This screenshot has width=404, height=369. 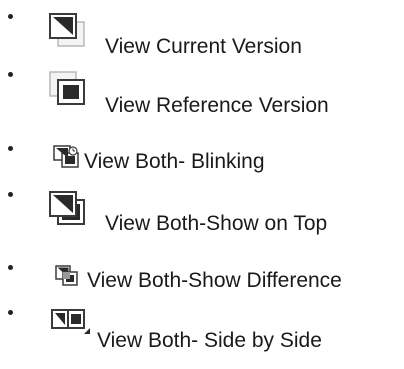 What do you see at coordinates (71, 323) in the screenshot?
I see `view-side-by-side-icon` at bounding box center [71, 323].